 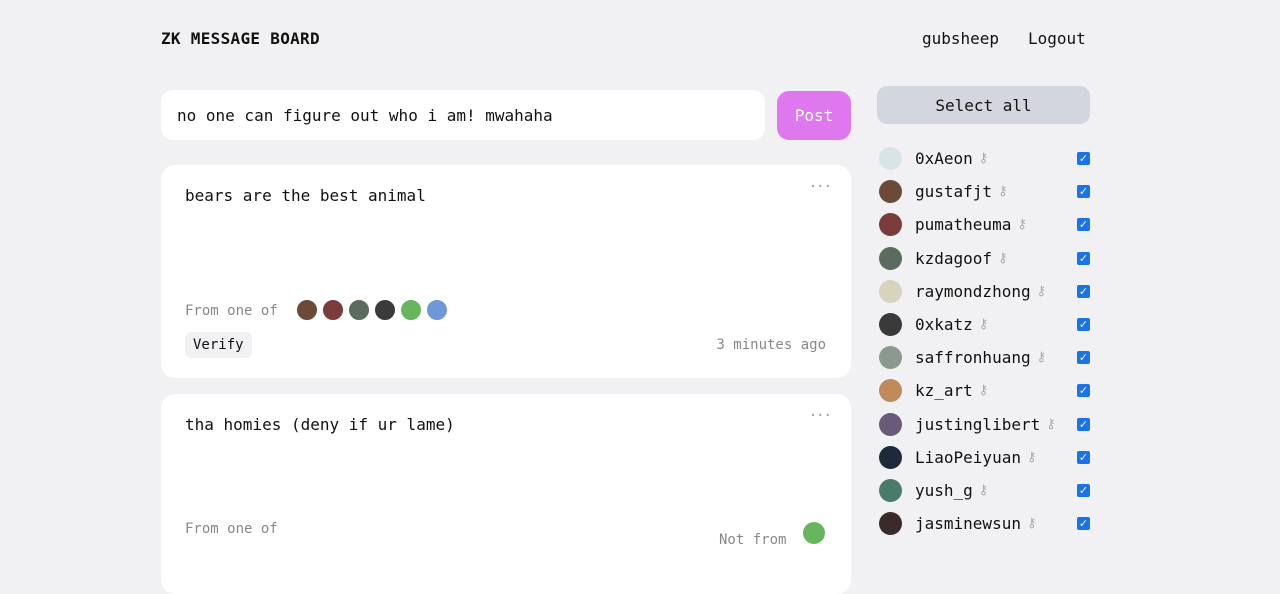 I want to click on user-row: kzdagoof ⚷ ✓, so click(x=986, y=258).